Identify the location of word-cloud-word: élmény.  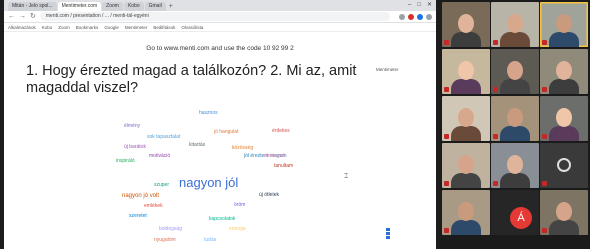
(132, 126).